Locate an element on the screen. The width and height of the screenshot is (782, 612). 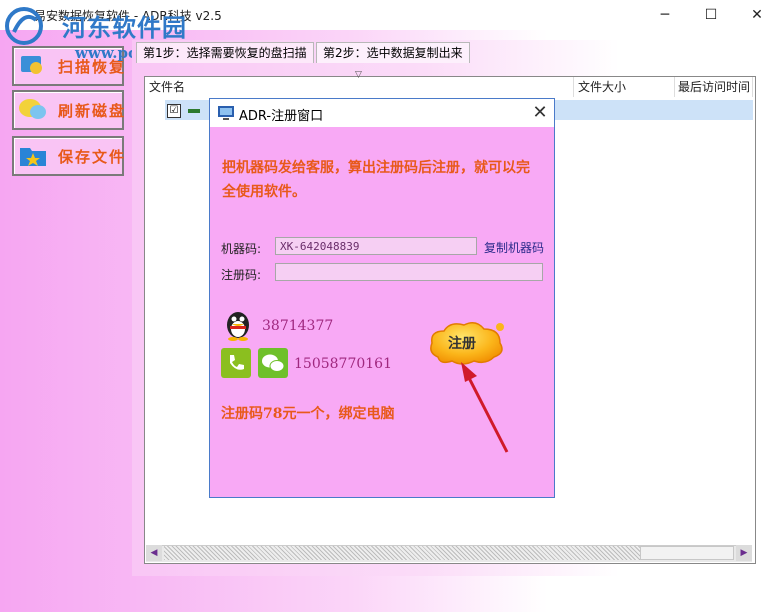
refresh-disk-button: 刷新磁盘 is located at coordinates (68, 110).